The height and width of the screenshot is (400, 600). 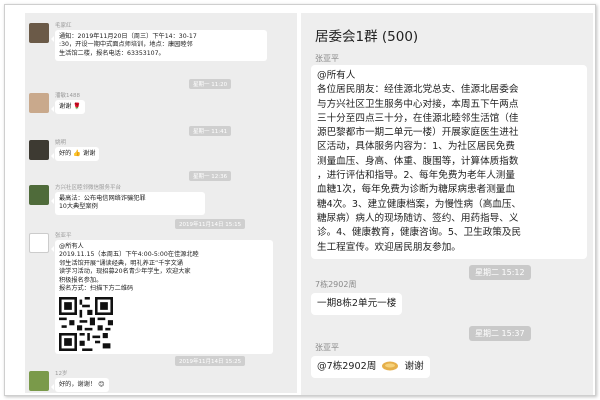 I want to click on message-line: 区活动，具体服务内容为：1、为社区居民免费, so click(x=416, y=147).